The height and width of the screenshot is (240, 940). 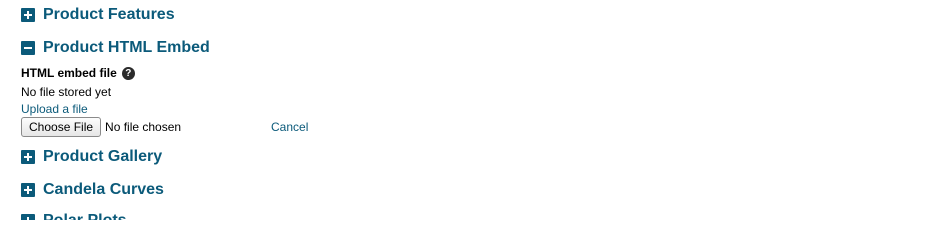 What do you see at coordinates (126, 48) in the screenshot?
I see `section-title: Product HTML Embed` at bounding box center [126, 48].